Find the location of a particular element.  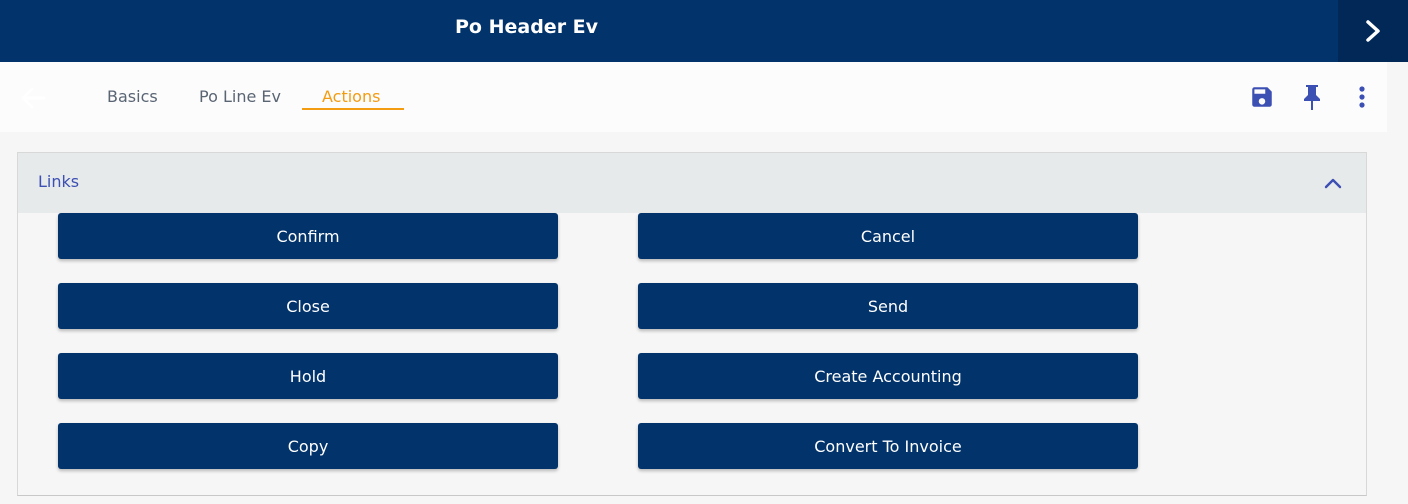

send-button: Send is located at coordinates (888, 306).